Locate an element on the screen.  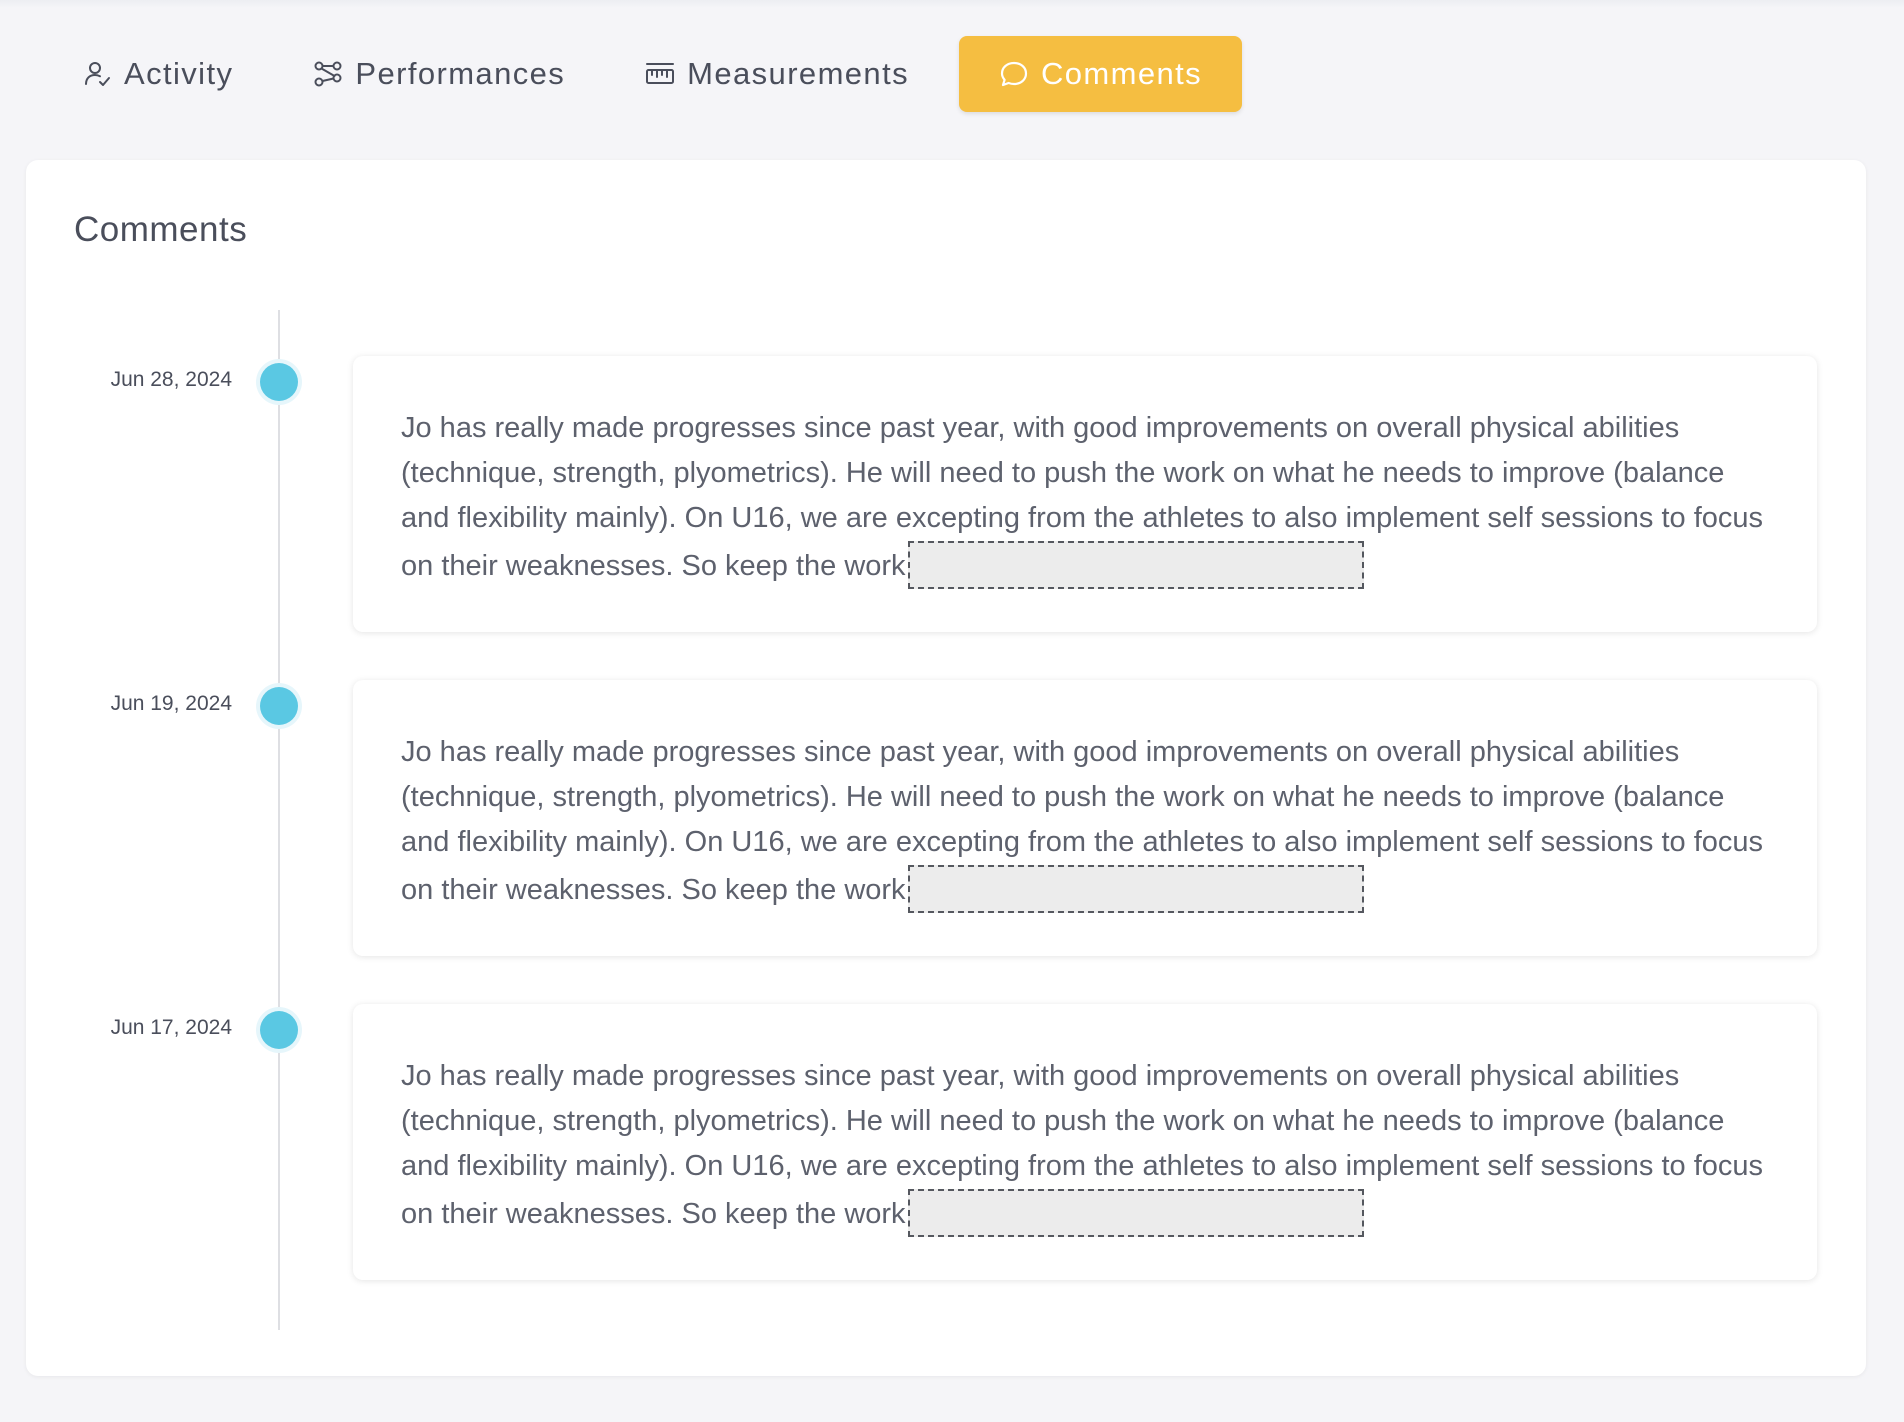
user-check-icon is located at coordinates (97, 74).